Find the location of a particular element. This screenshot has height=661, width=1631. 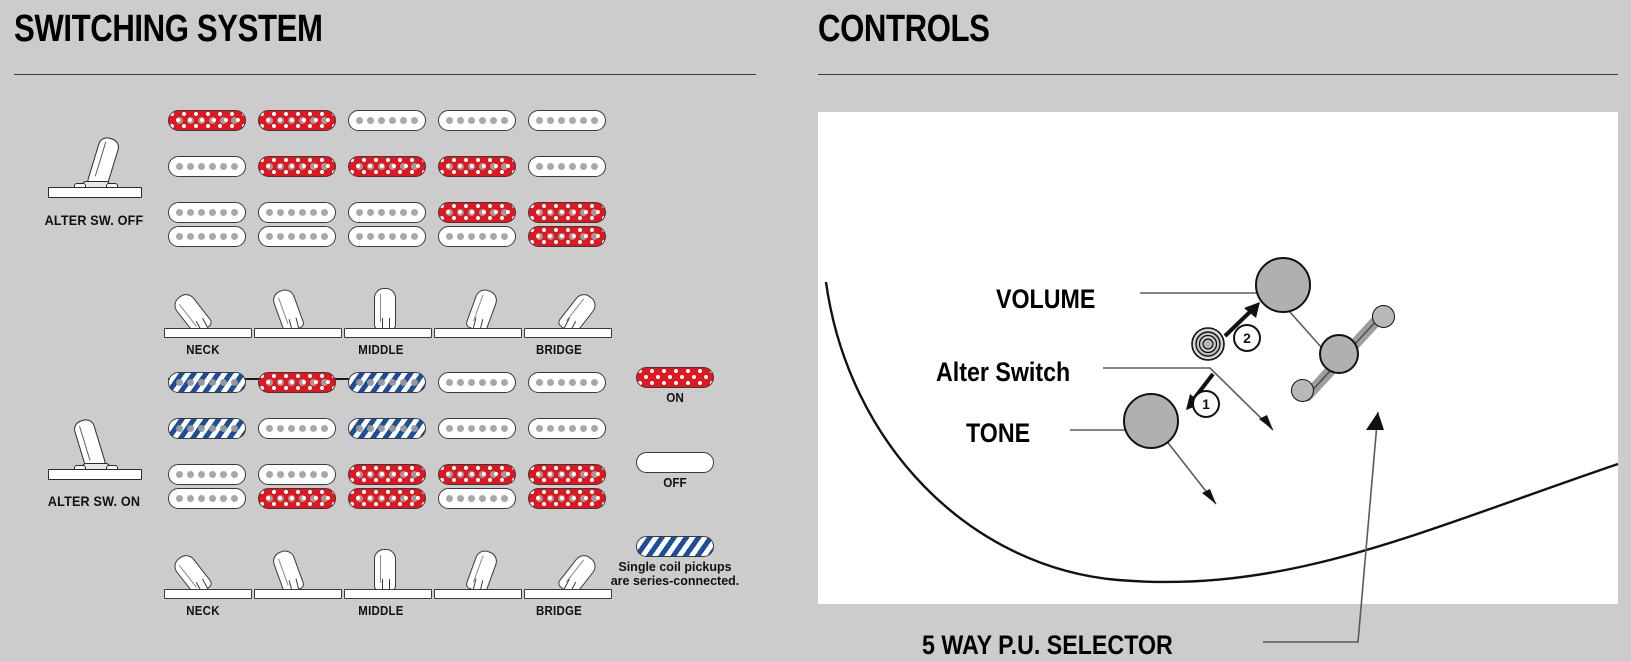

legend-pickup-off is located at coordinates (675, 462).